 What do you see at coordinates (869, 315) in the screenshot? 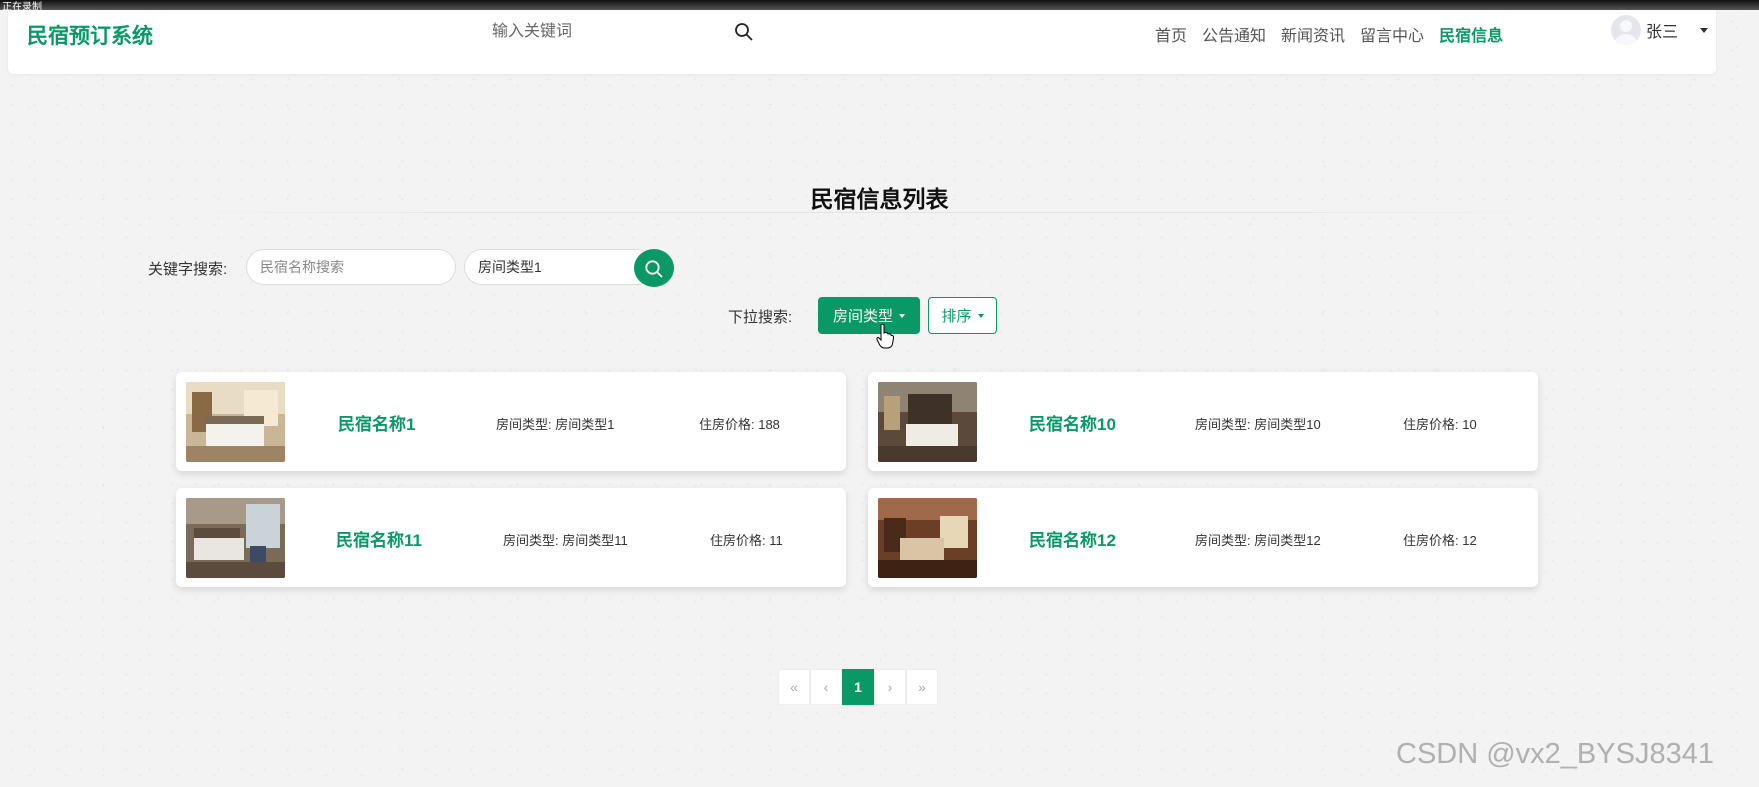
I see `roomtype-dropdown-button: 房间类型` at bounding box center [869, 315].